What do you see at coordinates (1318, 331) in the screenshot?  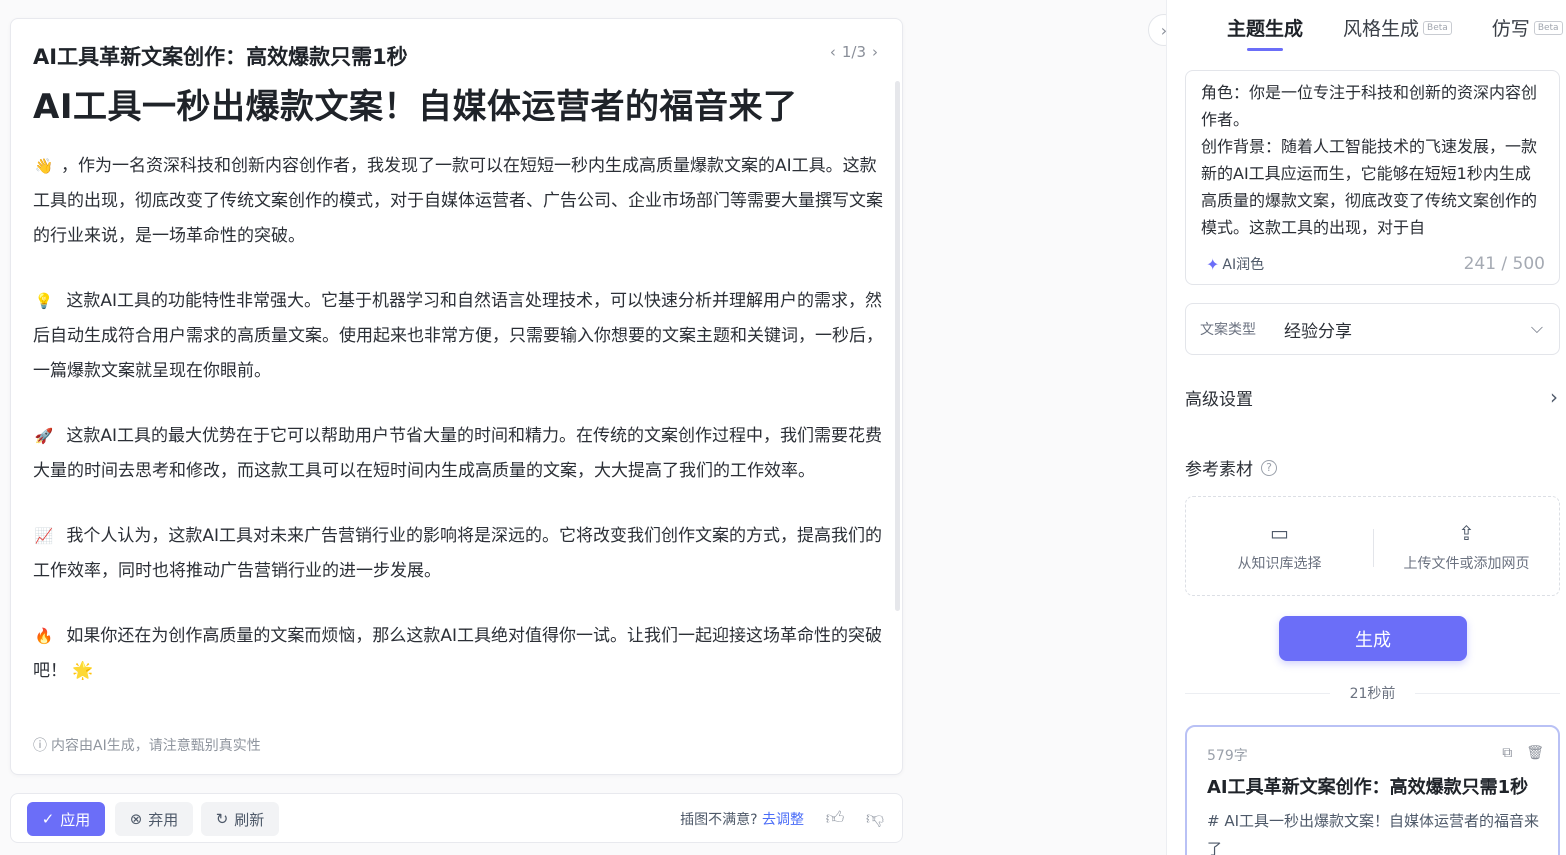 I see `copy-type-value: 经验分享` at bounding box center [1318, 331].